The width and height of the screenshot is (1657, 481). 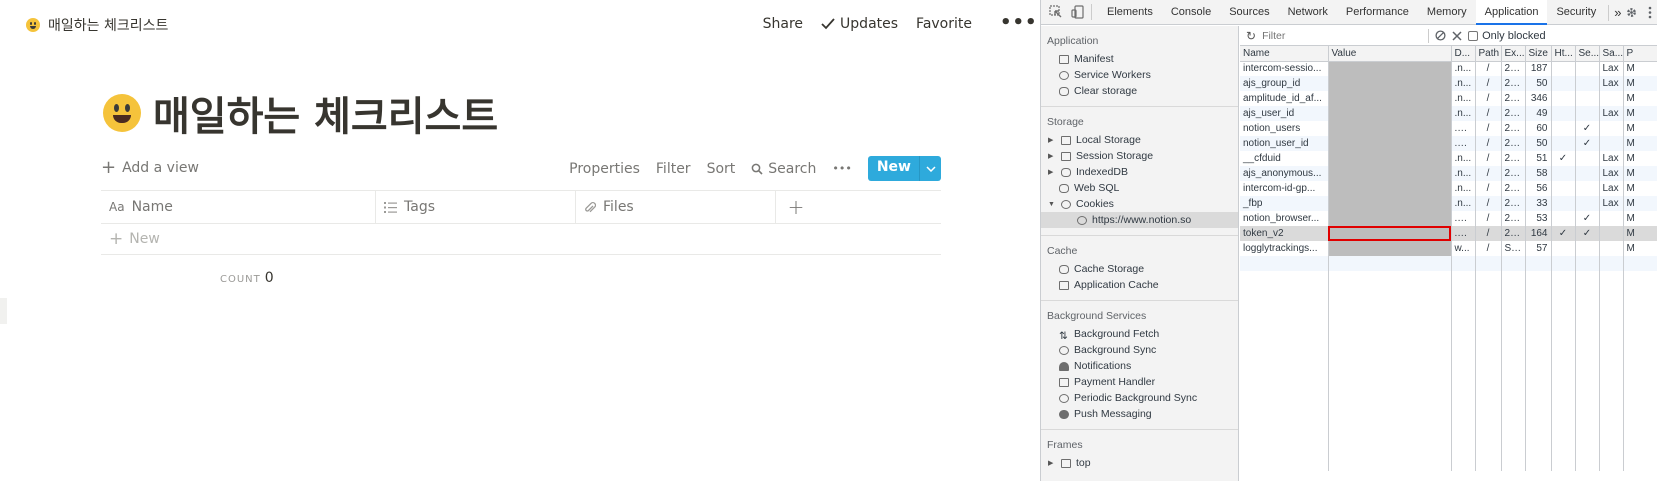 What do you see at coordinates (1139, 414) in the screenshot?
I see `sidebar-item-push-messaging: Push Messaging` at bounding box center [1139, 414].